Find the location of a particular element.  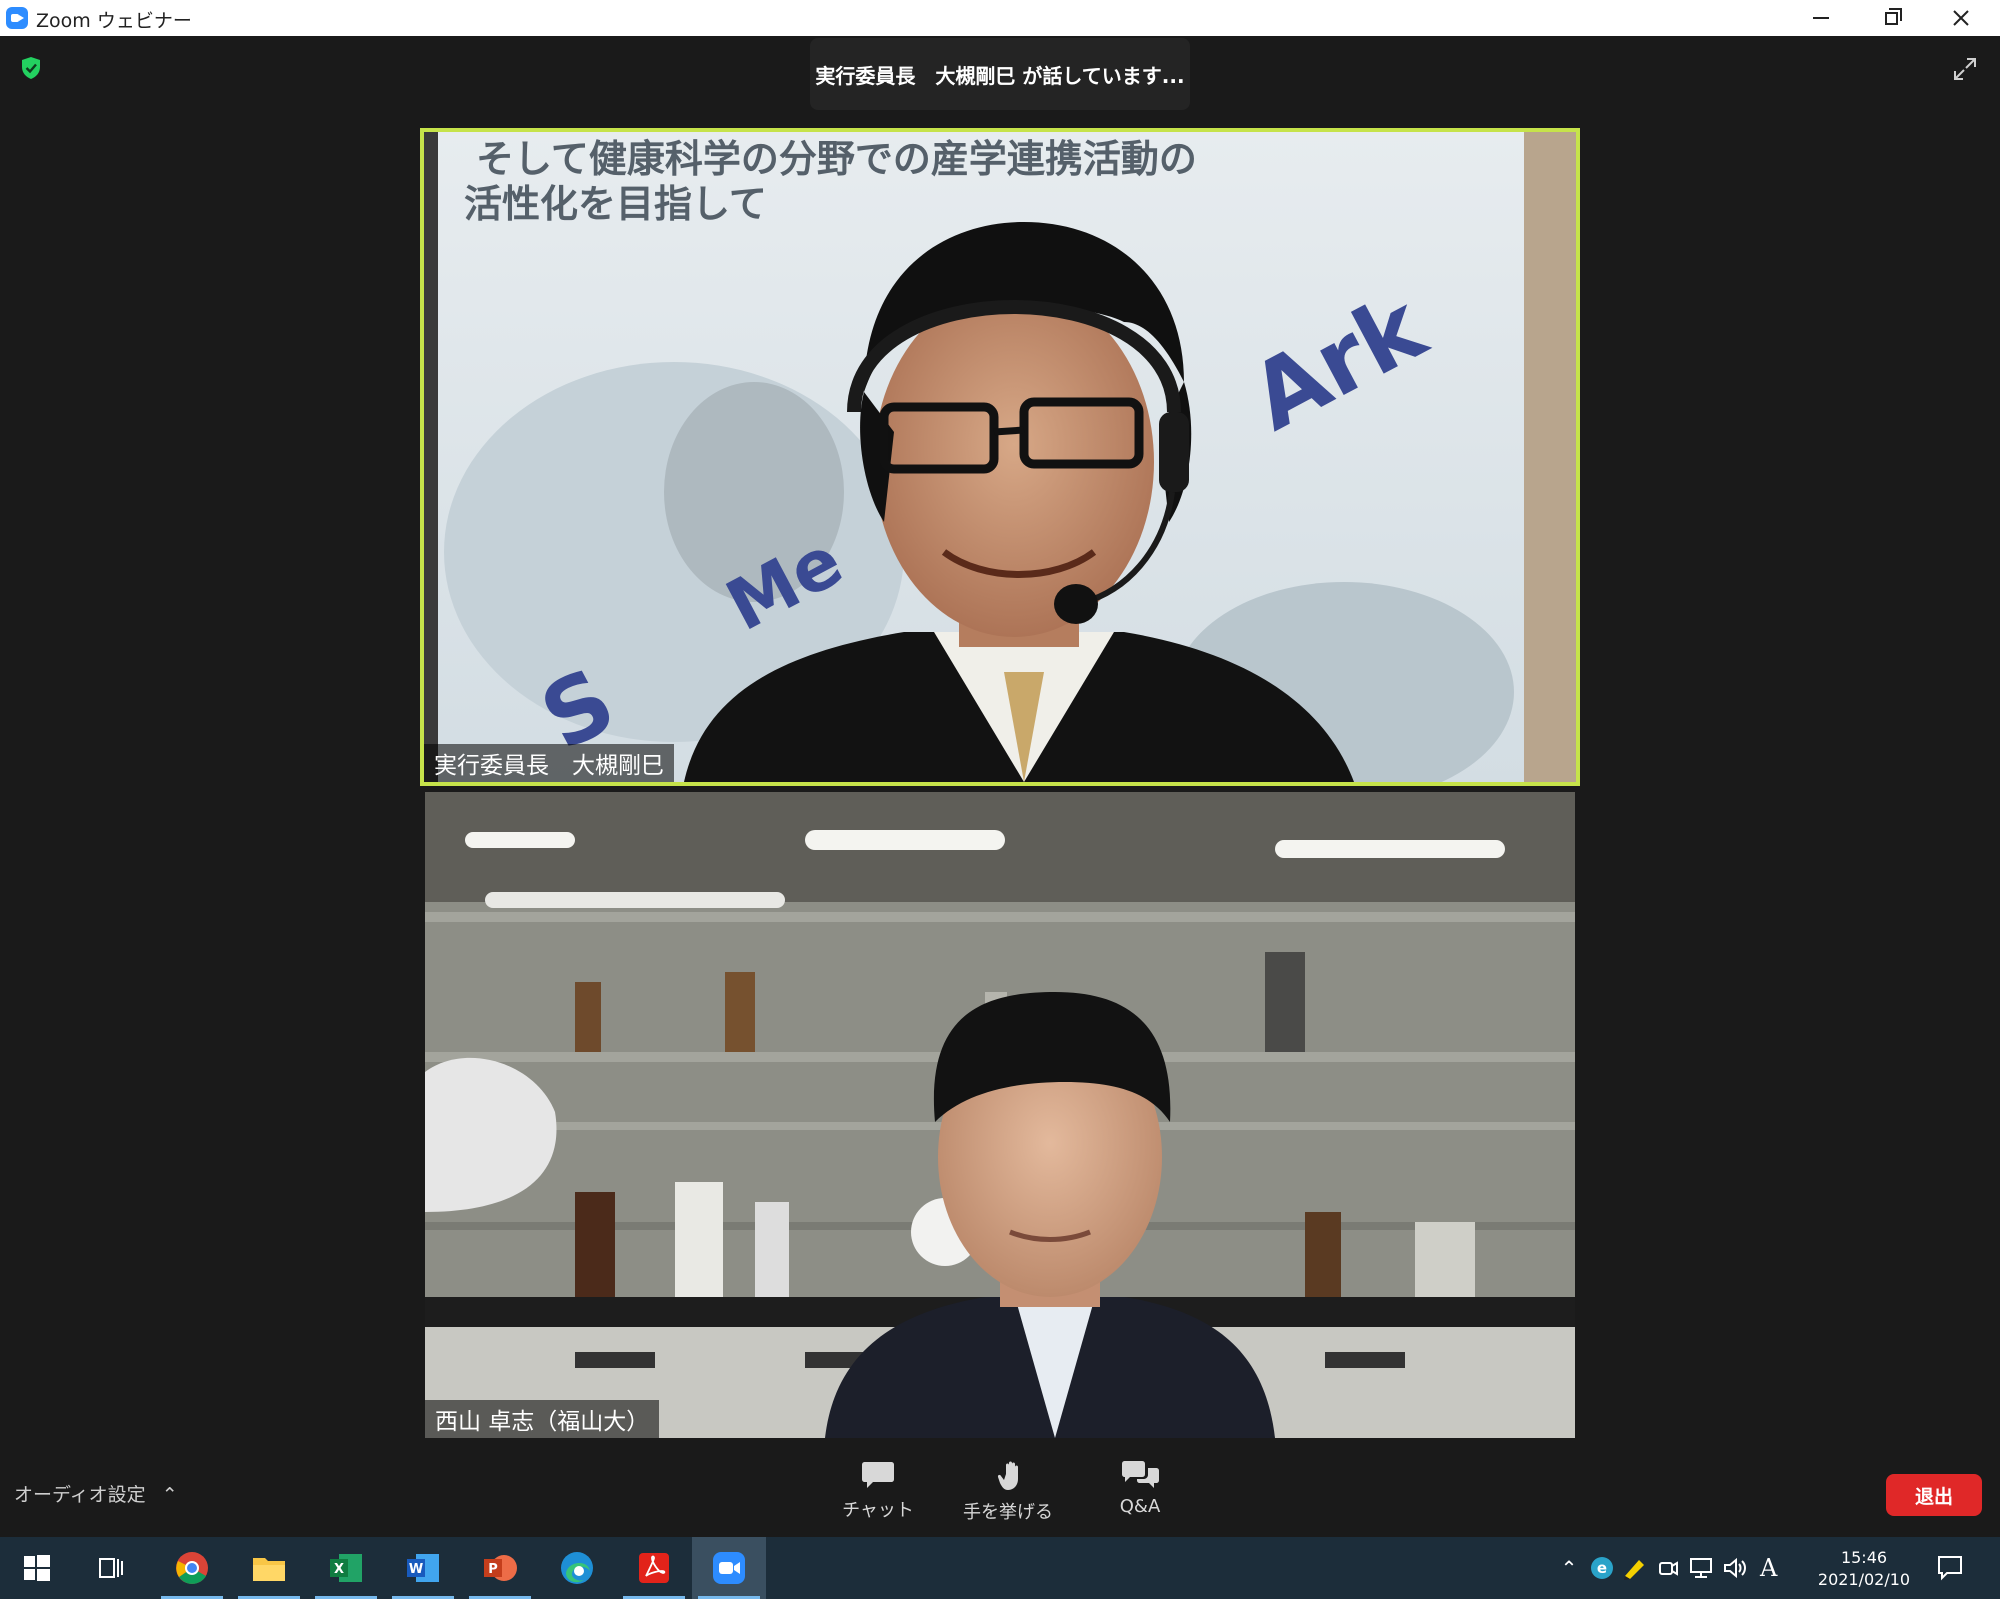

chrome-taskbar-button is located at coordinates (192, 1568).